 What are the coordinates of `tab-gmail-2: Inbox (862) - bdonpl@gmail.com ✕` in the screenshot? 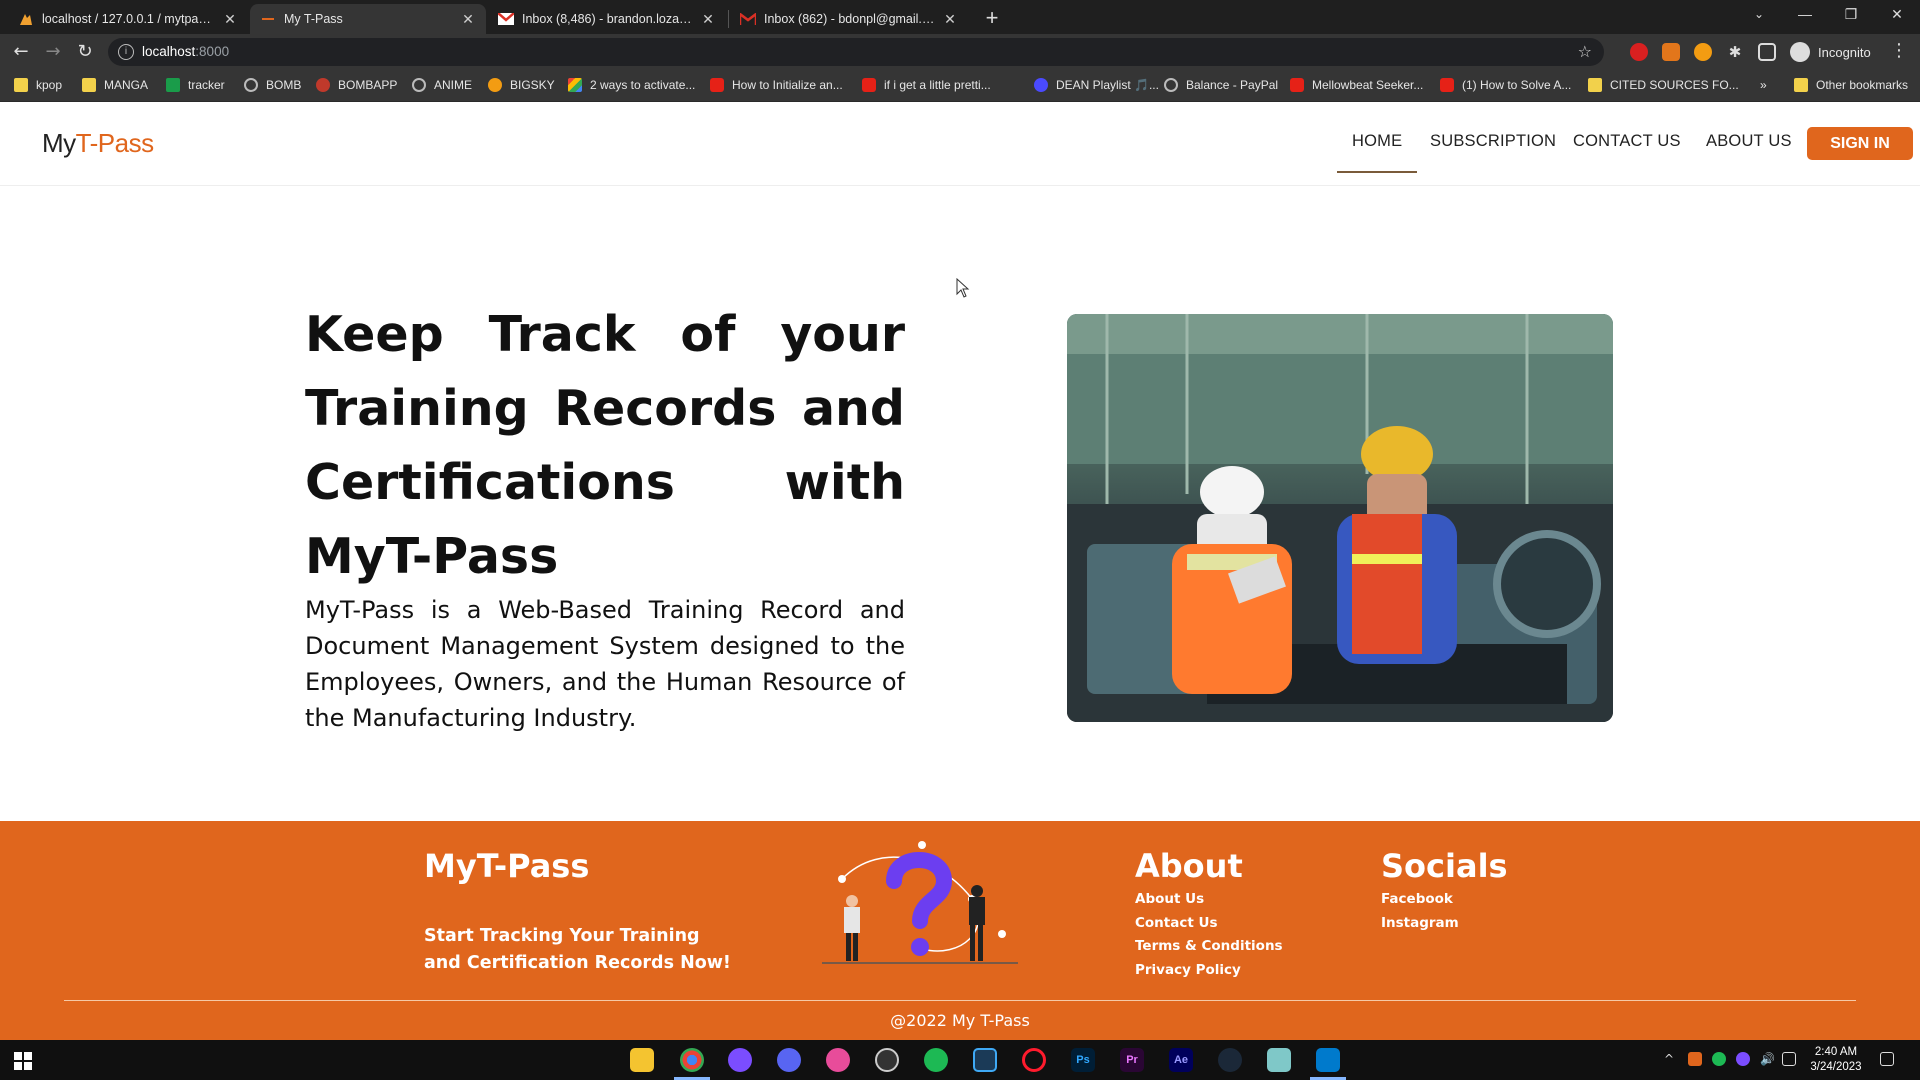 It's located at (849, 19).